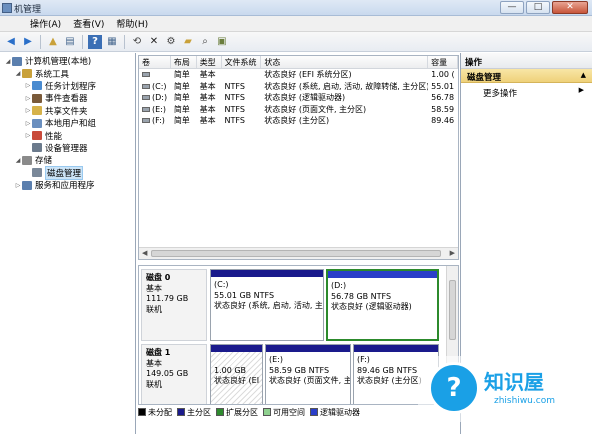  Describe the element at coordinates (230, 370) in the screenshot. I see `partition-size: 1.00 GB` at that location.